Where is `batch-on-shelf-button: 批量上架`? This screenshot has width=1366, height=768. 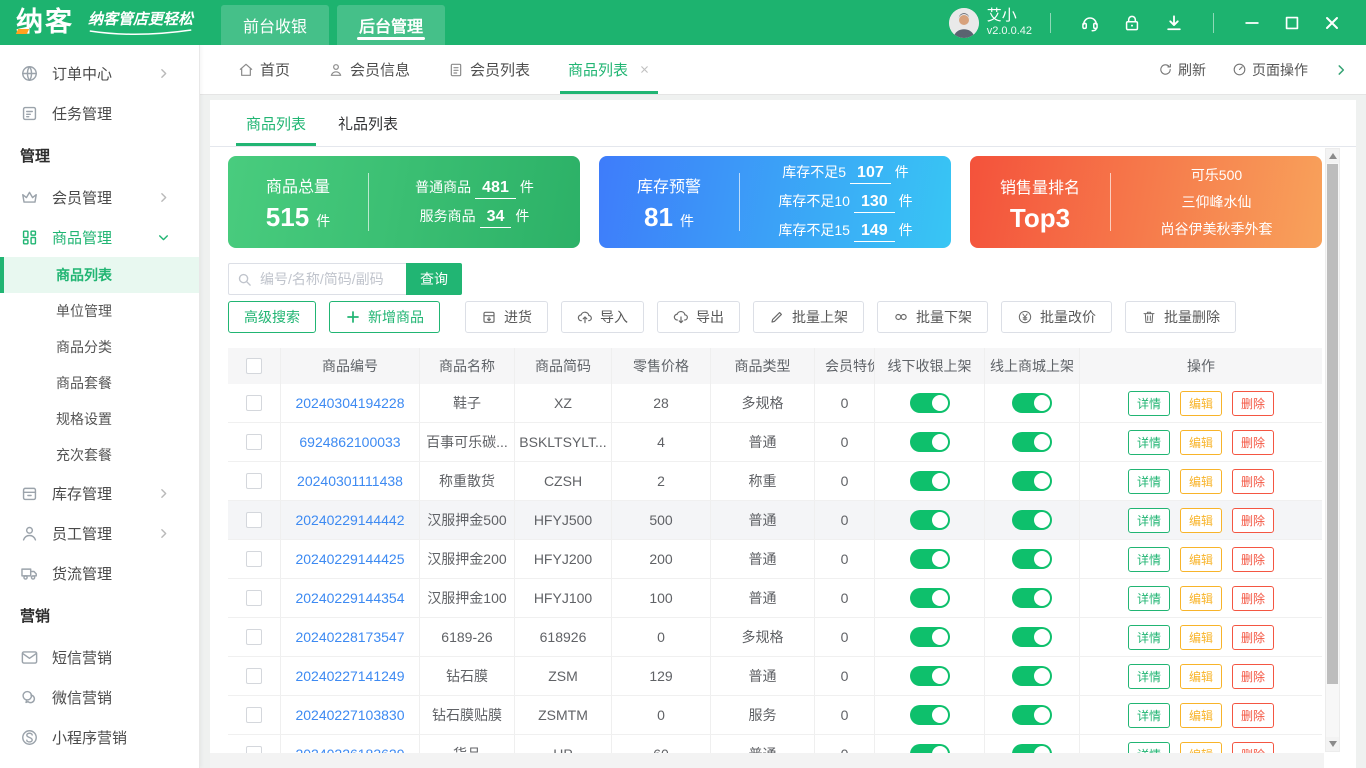 batch-on-shelf-button: 批量上架 is located at coordinates (808, 317).